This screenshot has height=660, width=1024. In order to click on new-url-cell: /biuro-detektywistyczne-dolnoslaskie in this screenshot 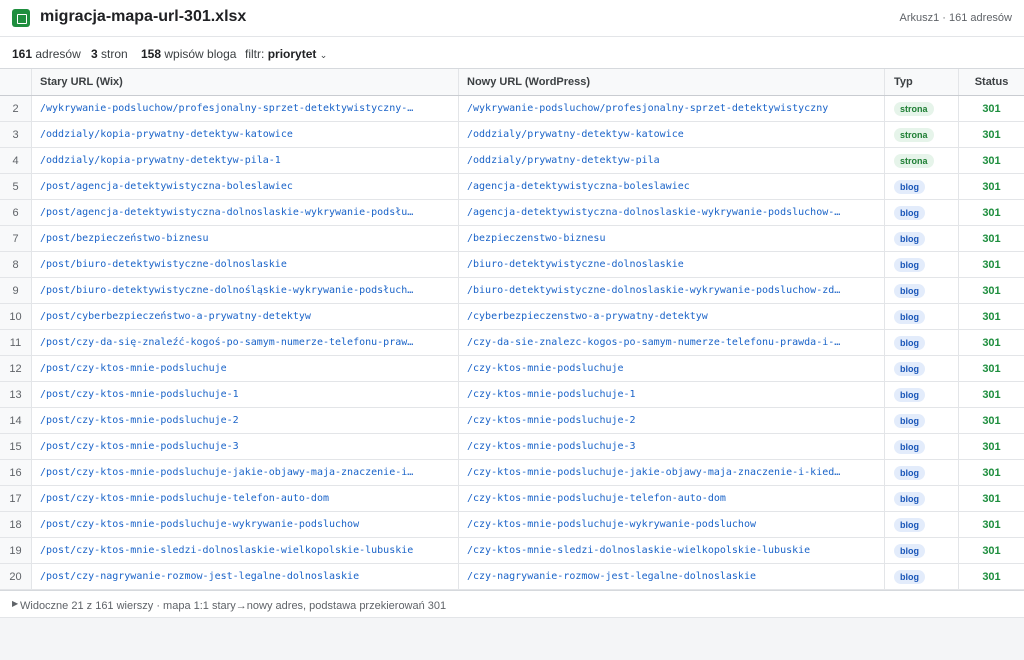, I will do `click(672, 264)`.